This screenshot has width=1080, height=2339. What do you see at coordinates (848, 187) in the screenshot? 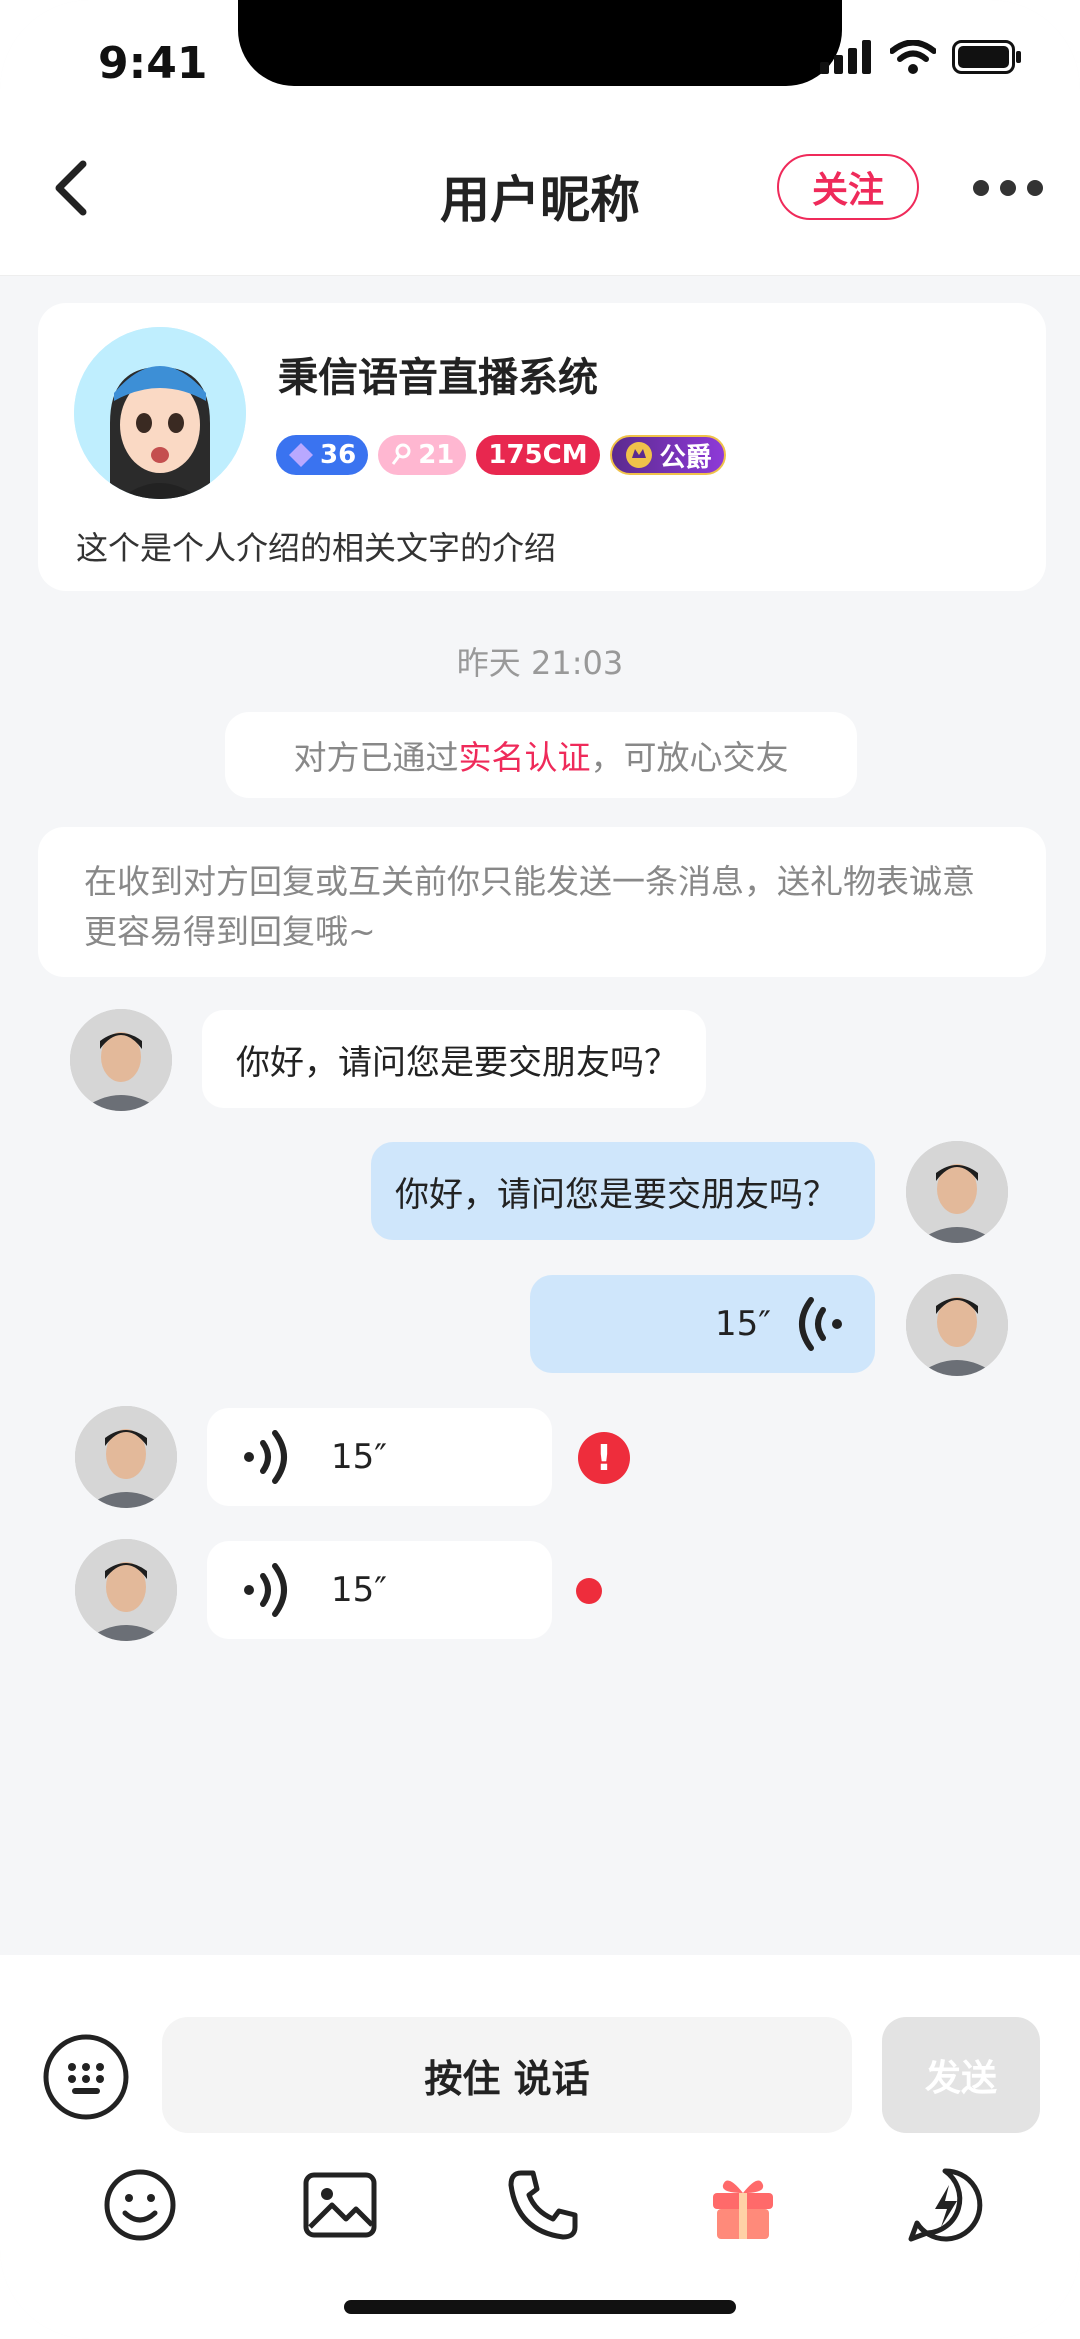
I see `follow-button: 关注` at bounding box center [848, 187].